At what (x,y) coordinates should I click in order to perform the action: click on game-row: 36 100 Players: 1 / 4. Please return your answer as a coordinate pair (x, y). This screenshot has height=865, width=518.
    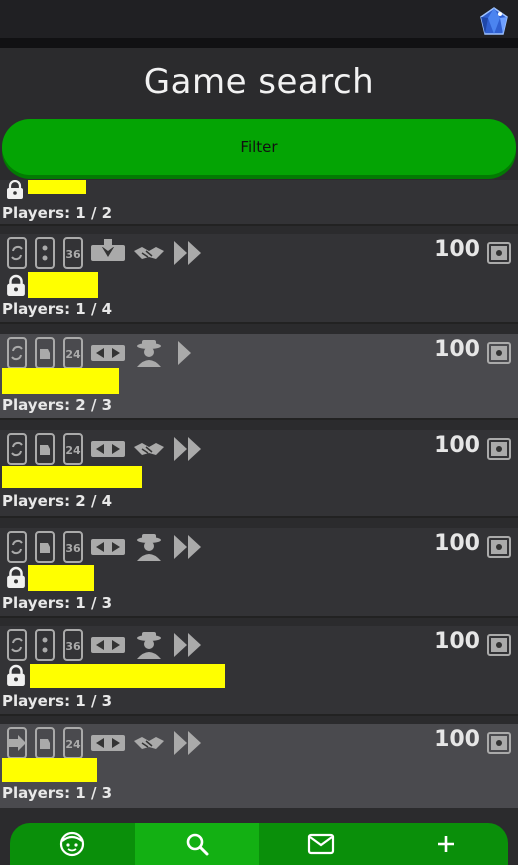
    Looking at the image, I should click on (259, 279).